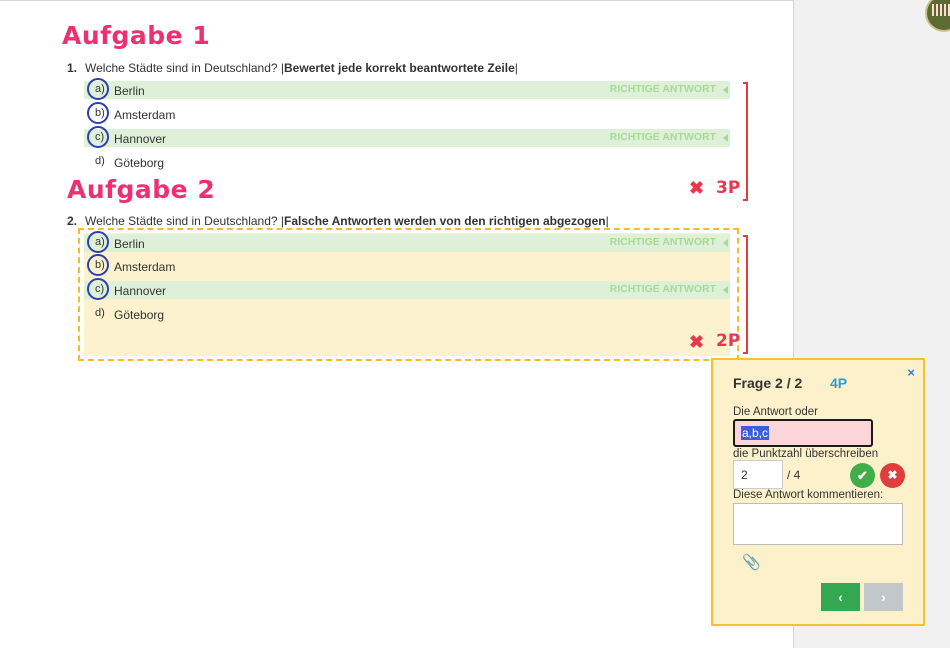  What do you see at coordinates (72, 221) in the screenshot?
I see `question-number: 2.` at bounding box center [72, 221].